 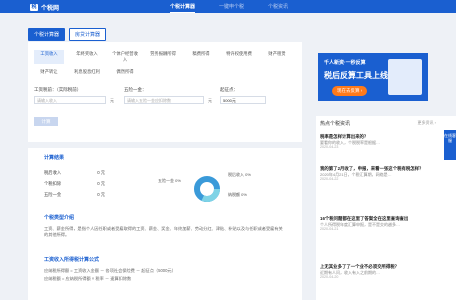 I want to click on category-bonus: 年终奖收入, so click(x=87, y=57).